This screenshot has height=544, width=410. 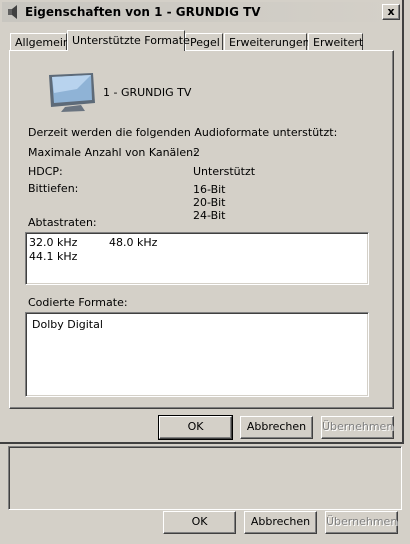 I want to click on tab-allgemein: Allgemein, so click(x=40, y=41).